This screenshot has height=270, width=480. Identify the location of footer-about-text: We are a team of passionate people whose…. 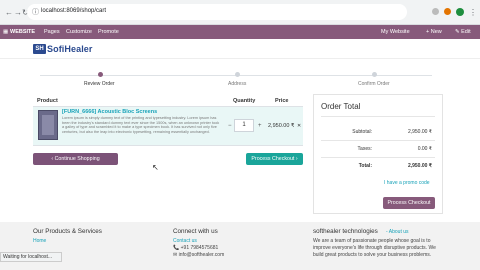
(372, 241).